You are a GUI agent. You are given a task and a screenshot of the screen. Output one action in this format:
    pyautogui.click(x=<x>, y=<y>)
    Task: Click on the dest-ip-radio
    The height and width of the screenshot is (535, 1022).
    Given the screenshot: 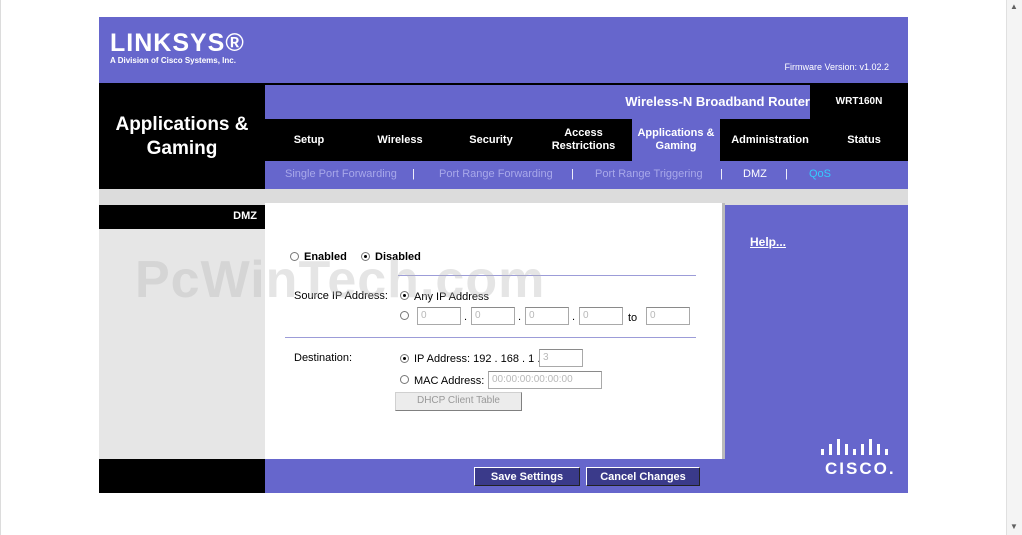 What is the action you would take?
    pyautogui.click(x=404, y=358)
    